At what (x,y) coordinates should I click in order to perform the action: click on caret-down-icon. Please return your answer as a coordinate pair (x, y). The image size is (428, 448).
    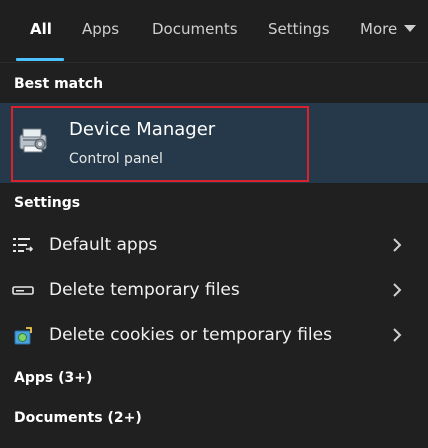
    Looking at the image, I should click on (410, 28).